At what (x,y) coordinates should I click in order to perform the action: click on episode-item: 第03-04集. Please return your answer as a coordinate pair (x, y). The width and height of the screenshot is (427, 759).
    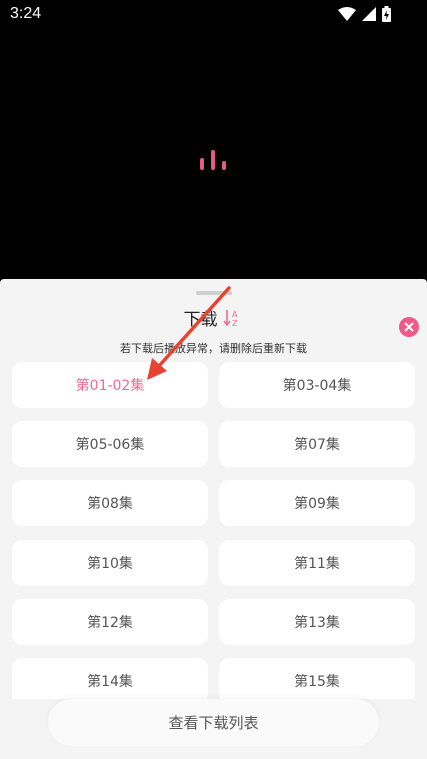
    Looking at the image, I should click on (317, 385).